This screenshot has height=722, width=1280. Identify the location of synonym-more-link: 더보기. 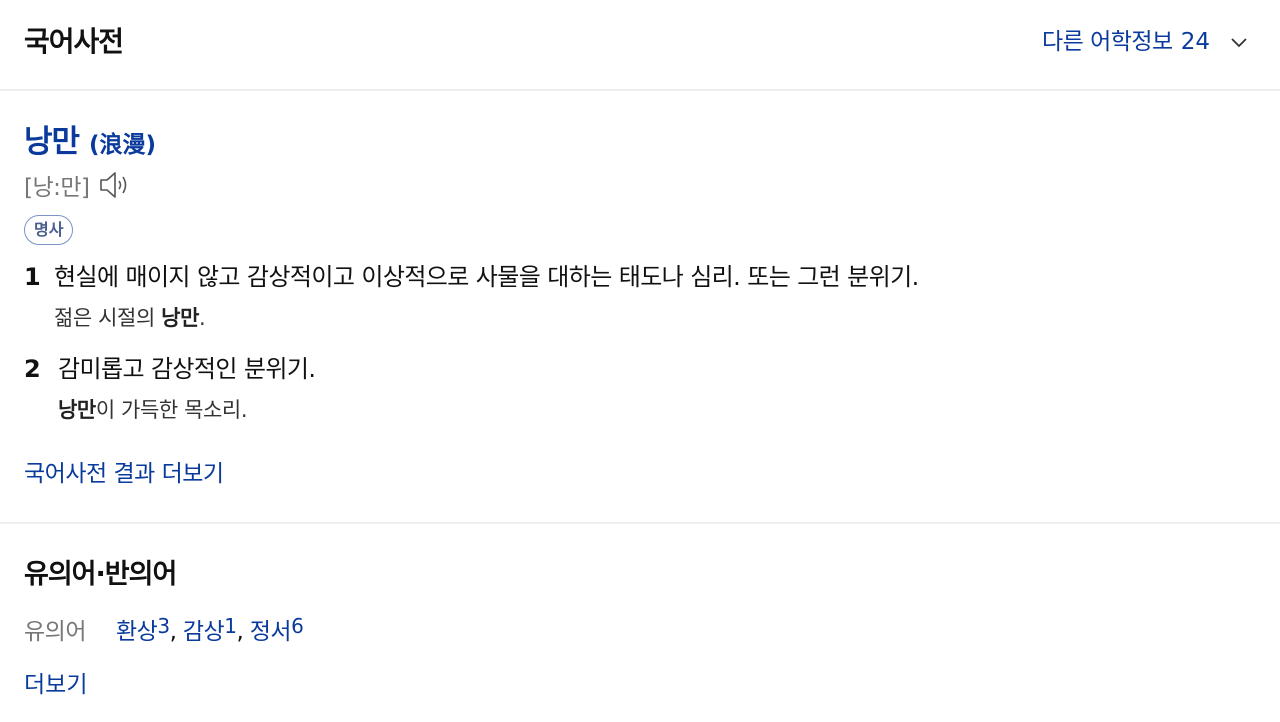
(55, 685).